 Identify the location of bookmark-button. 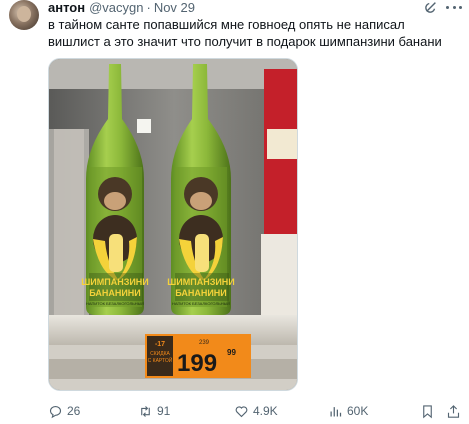
(429, 411).